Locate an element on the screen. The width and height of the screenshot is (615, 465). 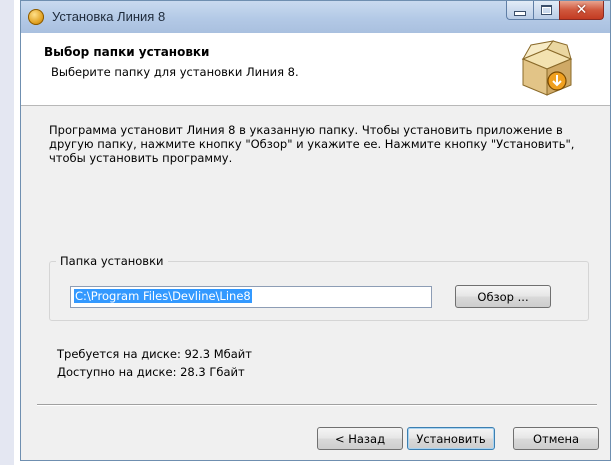
window-title: Установка Линия 8 is located at coordinates (109, 16).